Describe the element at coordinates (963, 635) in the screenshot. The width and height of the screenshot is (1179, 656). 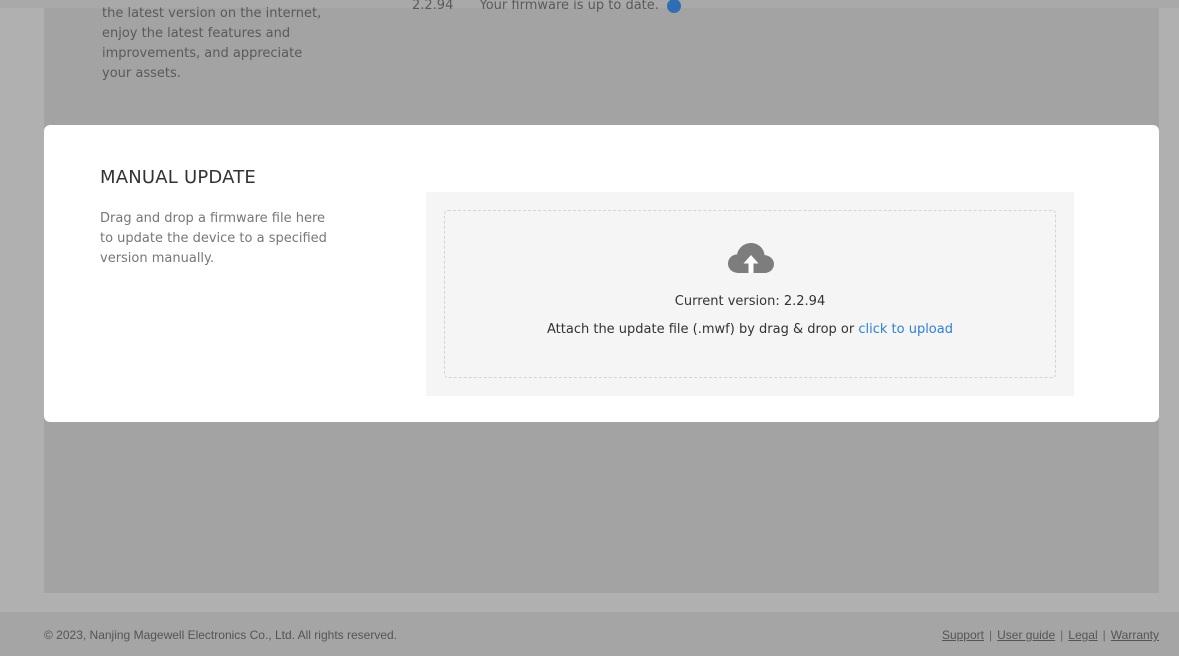
I see `support-link: Support` at that location.